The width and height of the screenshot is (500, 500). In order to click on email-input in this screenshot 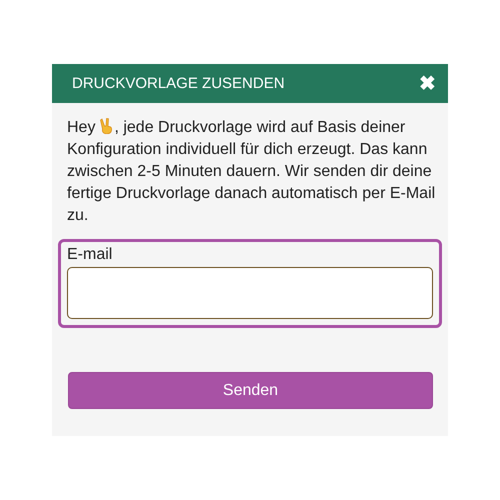, I will do `click(250, 293)`.